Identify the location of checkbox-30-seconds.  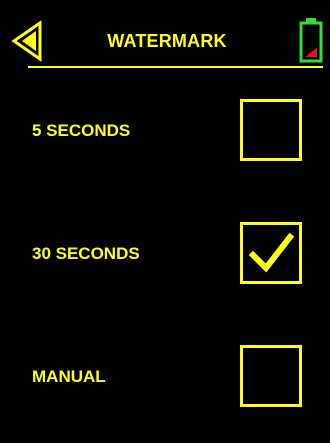
(271, 253).